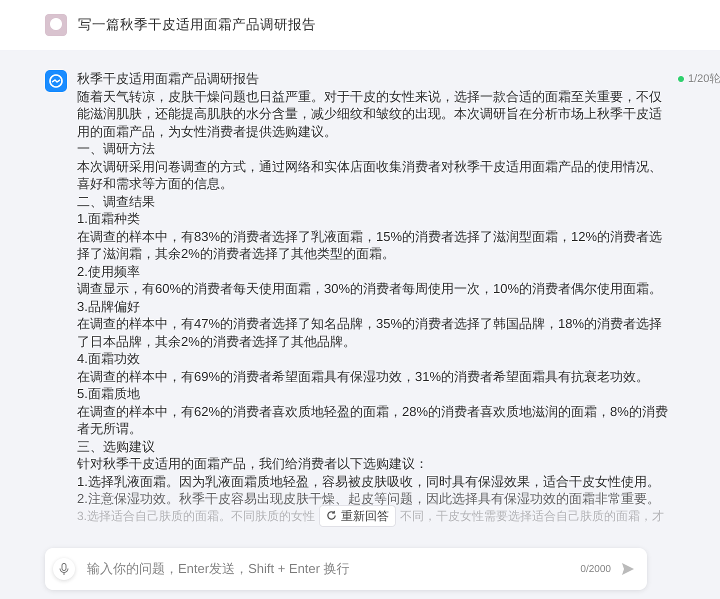  Describe the element at coordinates (109, 359) in the screenshot. I see `answer-paragraph: 4.面霜功效` at that location.